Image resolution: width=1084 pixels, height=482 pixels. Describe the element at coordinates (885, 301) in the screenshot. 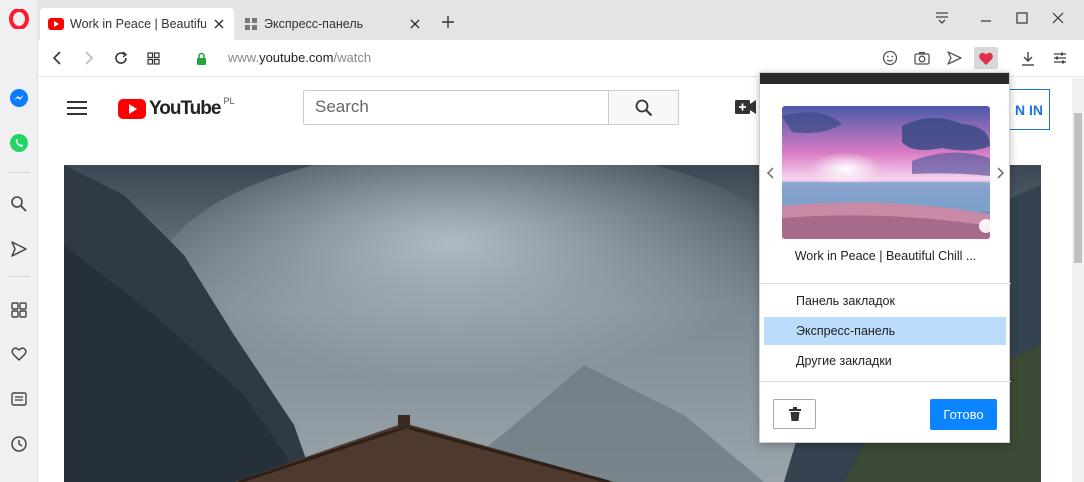

I see `folder-bookmarks-bar: Панель закладок` at that location.